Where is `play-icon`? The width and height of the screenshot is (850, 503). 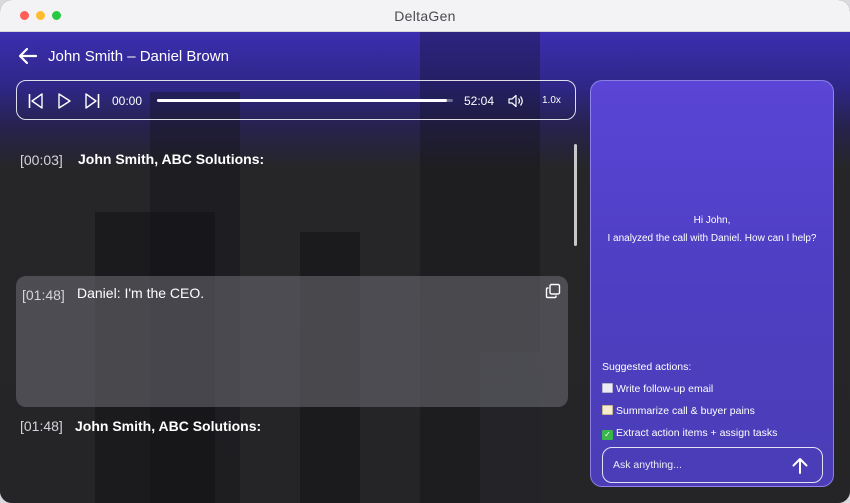 play-icon is located at coordinates (64, 101).